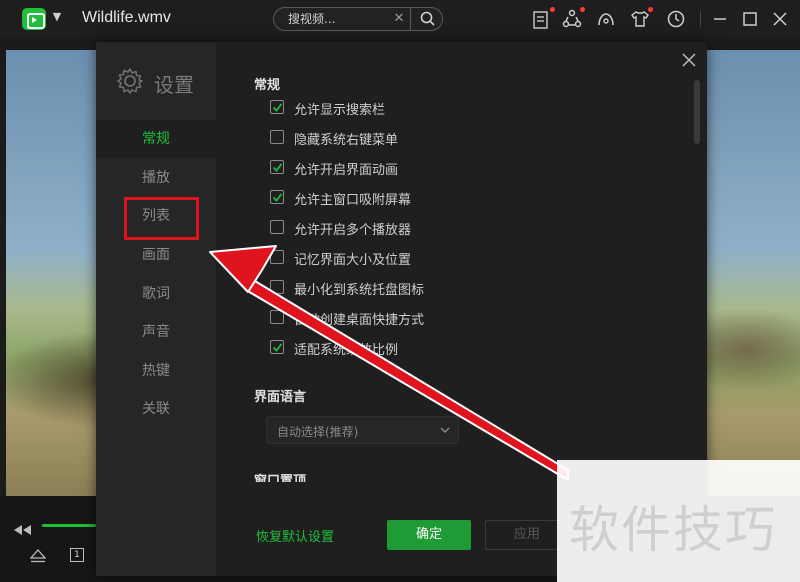 The width and height of the screenshot is (800, 582). I want to click on section-title-language: 界面语言, so click(280, 397).